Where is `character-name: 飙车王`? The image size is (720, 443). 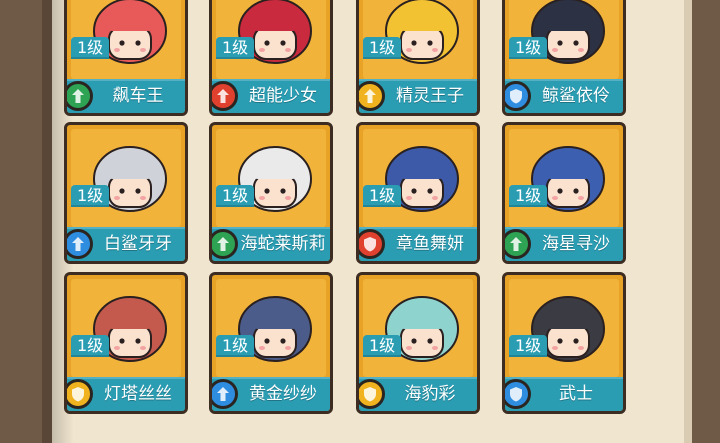
character-name: 飙车王 is located at coordinates (138, 96).